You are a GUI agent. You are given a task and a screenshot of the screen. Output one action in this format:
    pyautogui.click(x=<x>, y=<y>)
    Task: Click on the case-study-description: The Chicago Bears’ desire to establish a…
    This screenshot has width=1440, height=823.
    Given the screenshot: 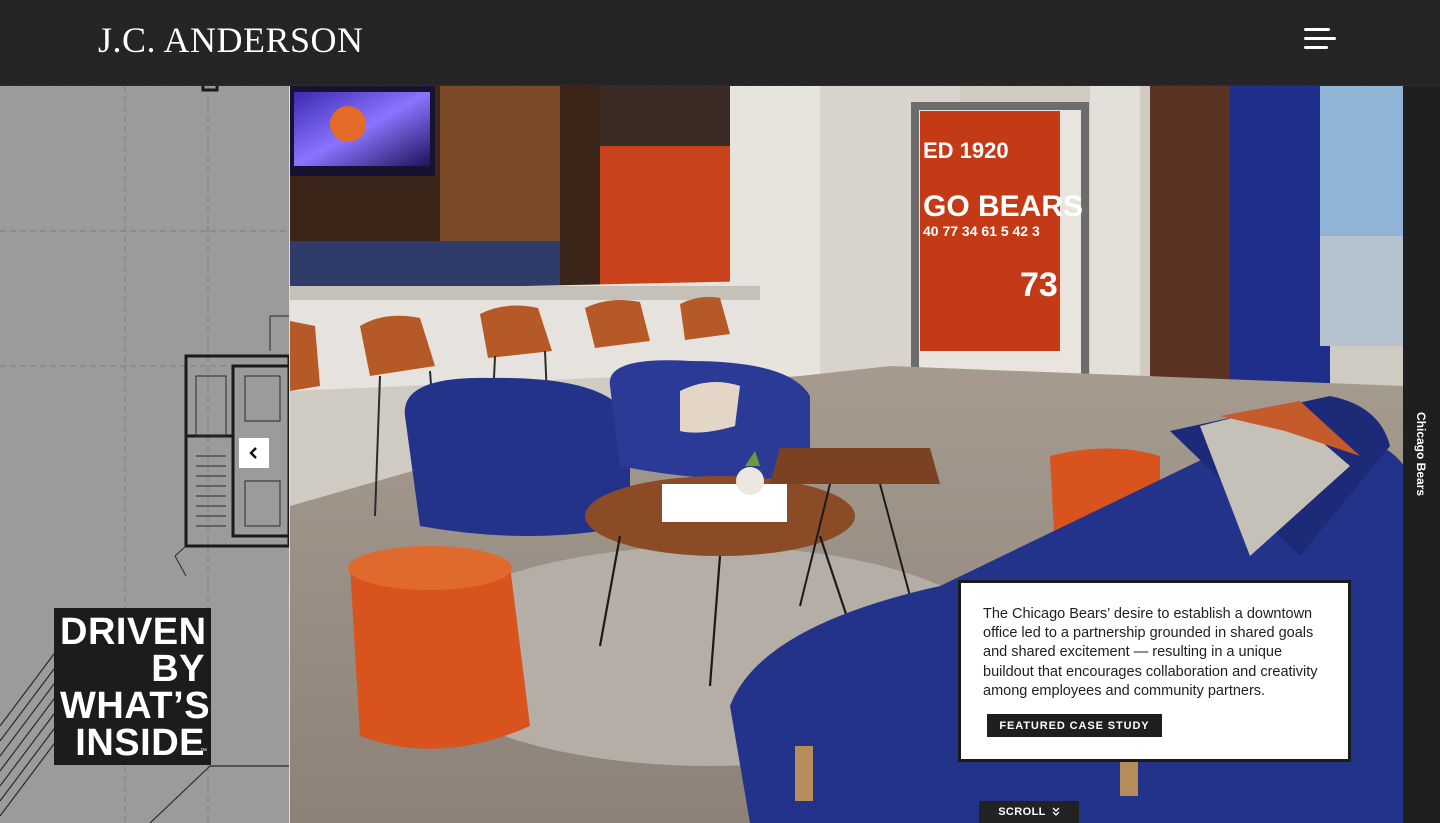 What is the action you would take?
    pyautogui.click(x=1150, y=652)
    